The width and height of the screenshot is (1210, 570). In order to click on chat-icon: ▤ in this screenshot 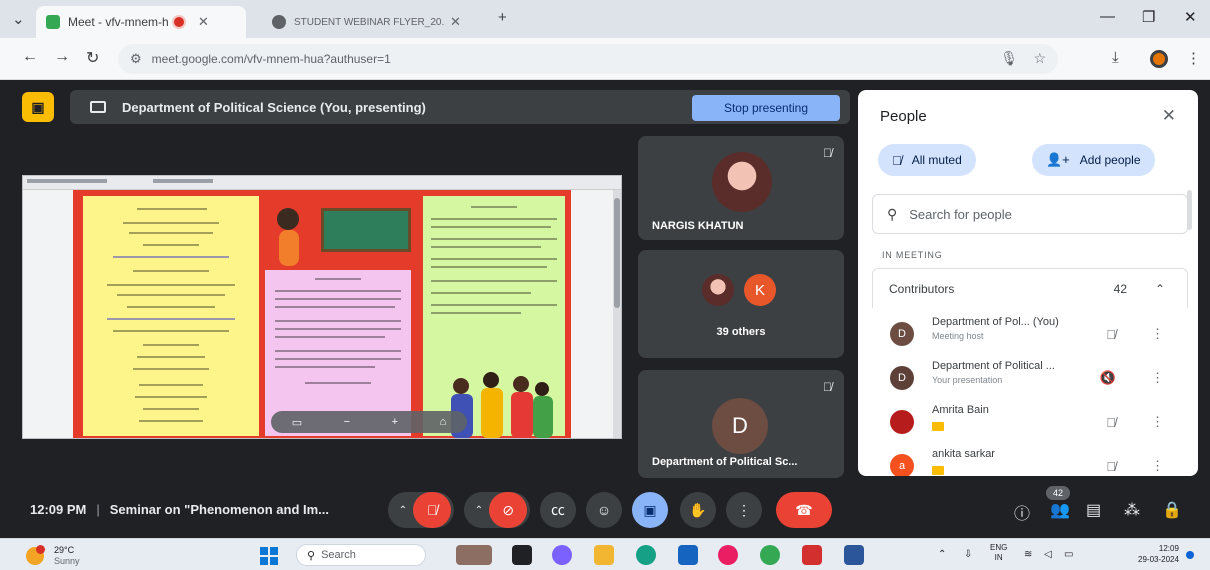, I will do `click(1093, 510)`.